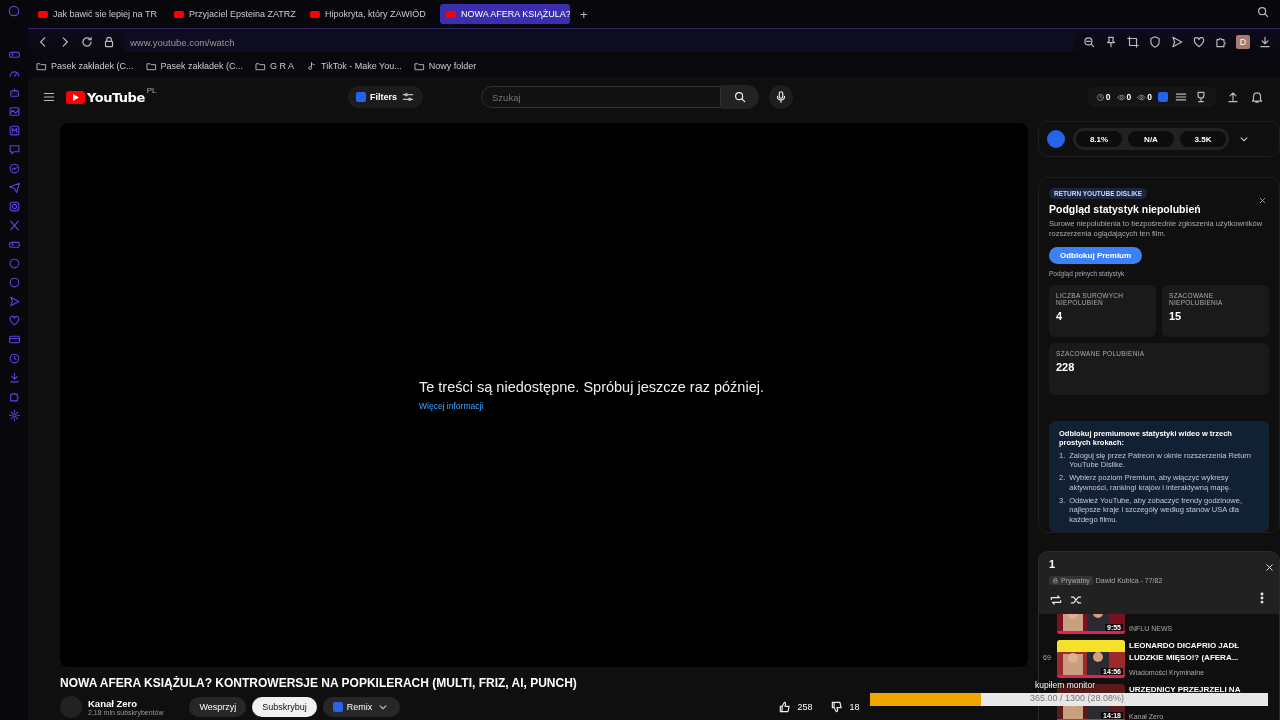 The height and width of the screenshot is (720, 1280). Describe the element at coordinates (1099, 139) in the screenshot. I see `stat-pill: 8.1%` at that location.